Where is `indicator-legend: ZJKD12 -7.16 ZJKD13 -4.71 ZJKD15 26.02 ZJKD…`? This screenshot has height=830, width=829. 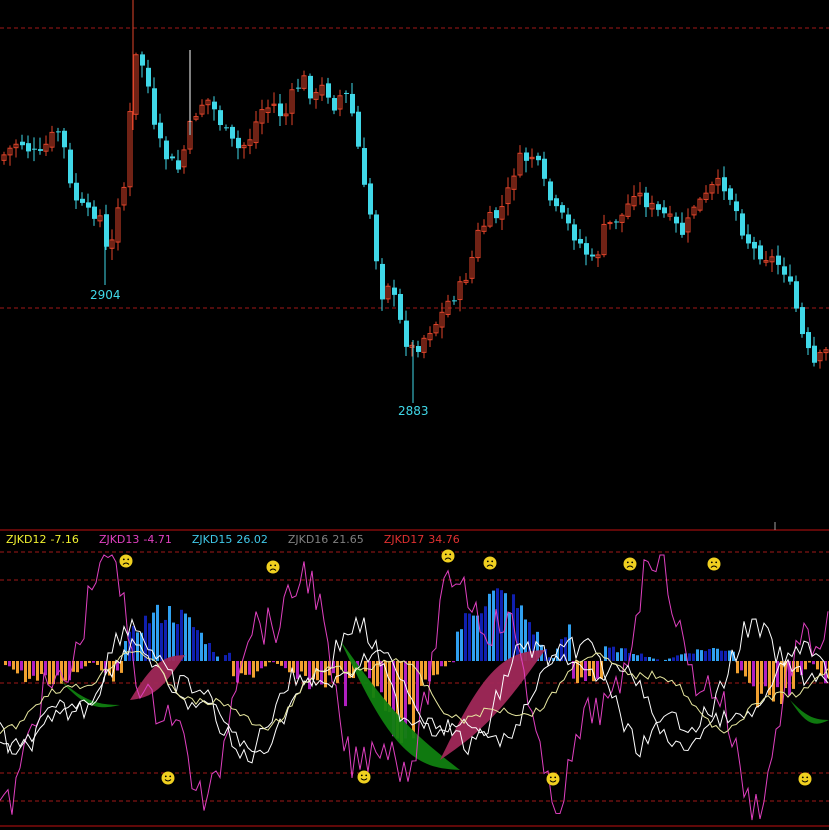 indicator-legend: ZJKD12 -7.16 ZJKD13 -4.71 ZJKD15 26.02 ZJKD… is located at coordinates (243, 540).